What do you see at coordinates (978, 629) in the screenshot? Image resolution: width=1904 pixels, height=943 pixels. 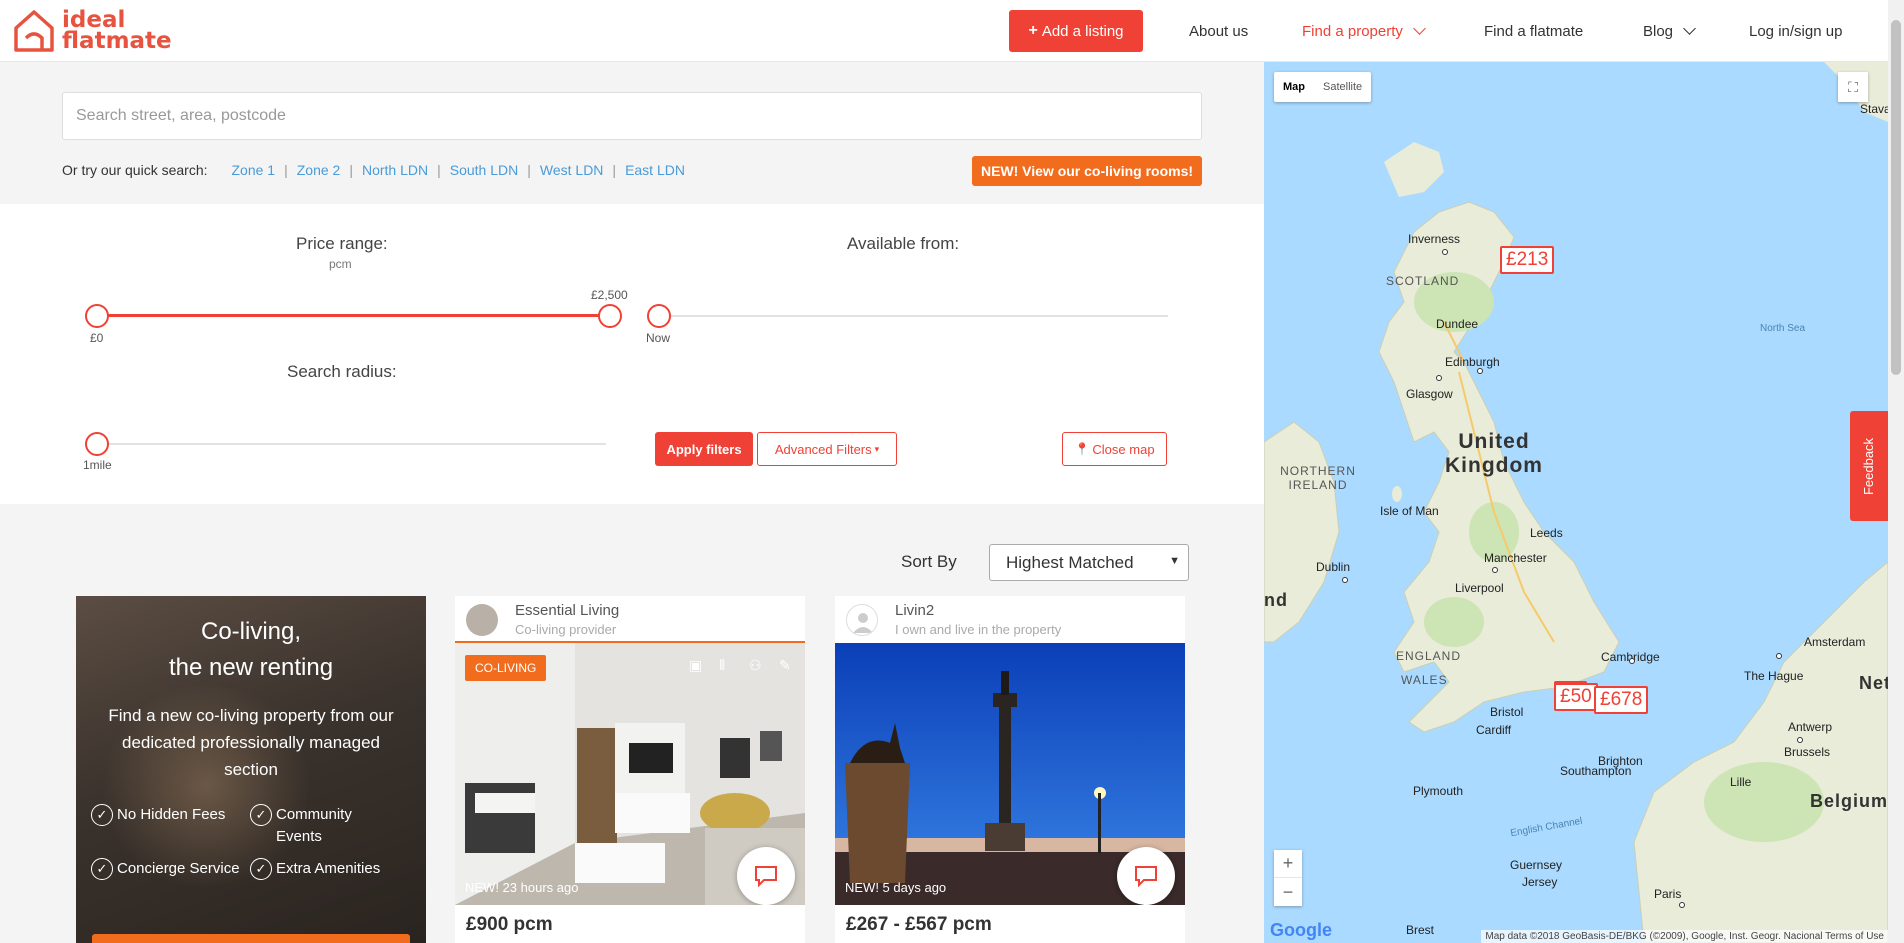 I see `advertiser-role: I own and live in the property` at bounding box center [978, 629].